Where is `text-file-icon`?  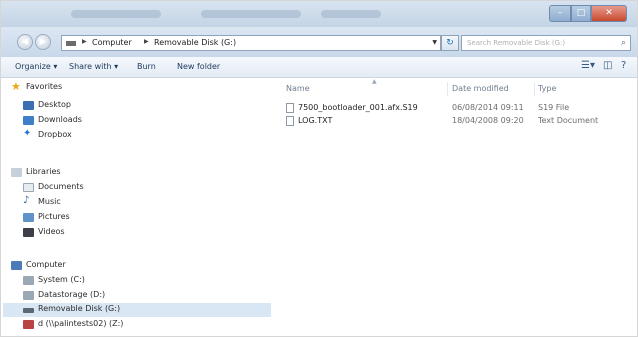
text-file-icon is located at coordinates (290, 121).